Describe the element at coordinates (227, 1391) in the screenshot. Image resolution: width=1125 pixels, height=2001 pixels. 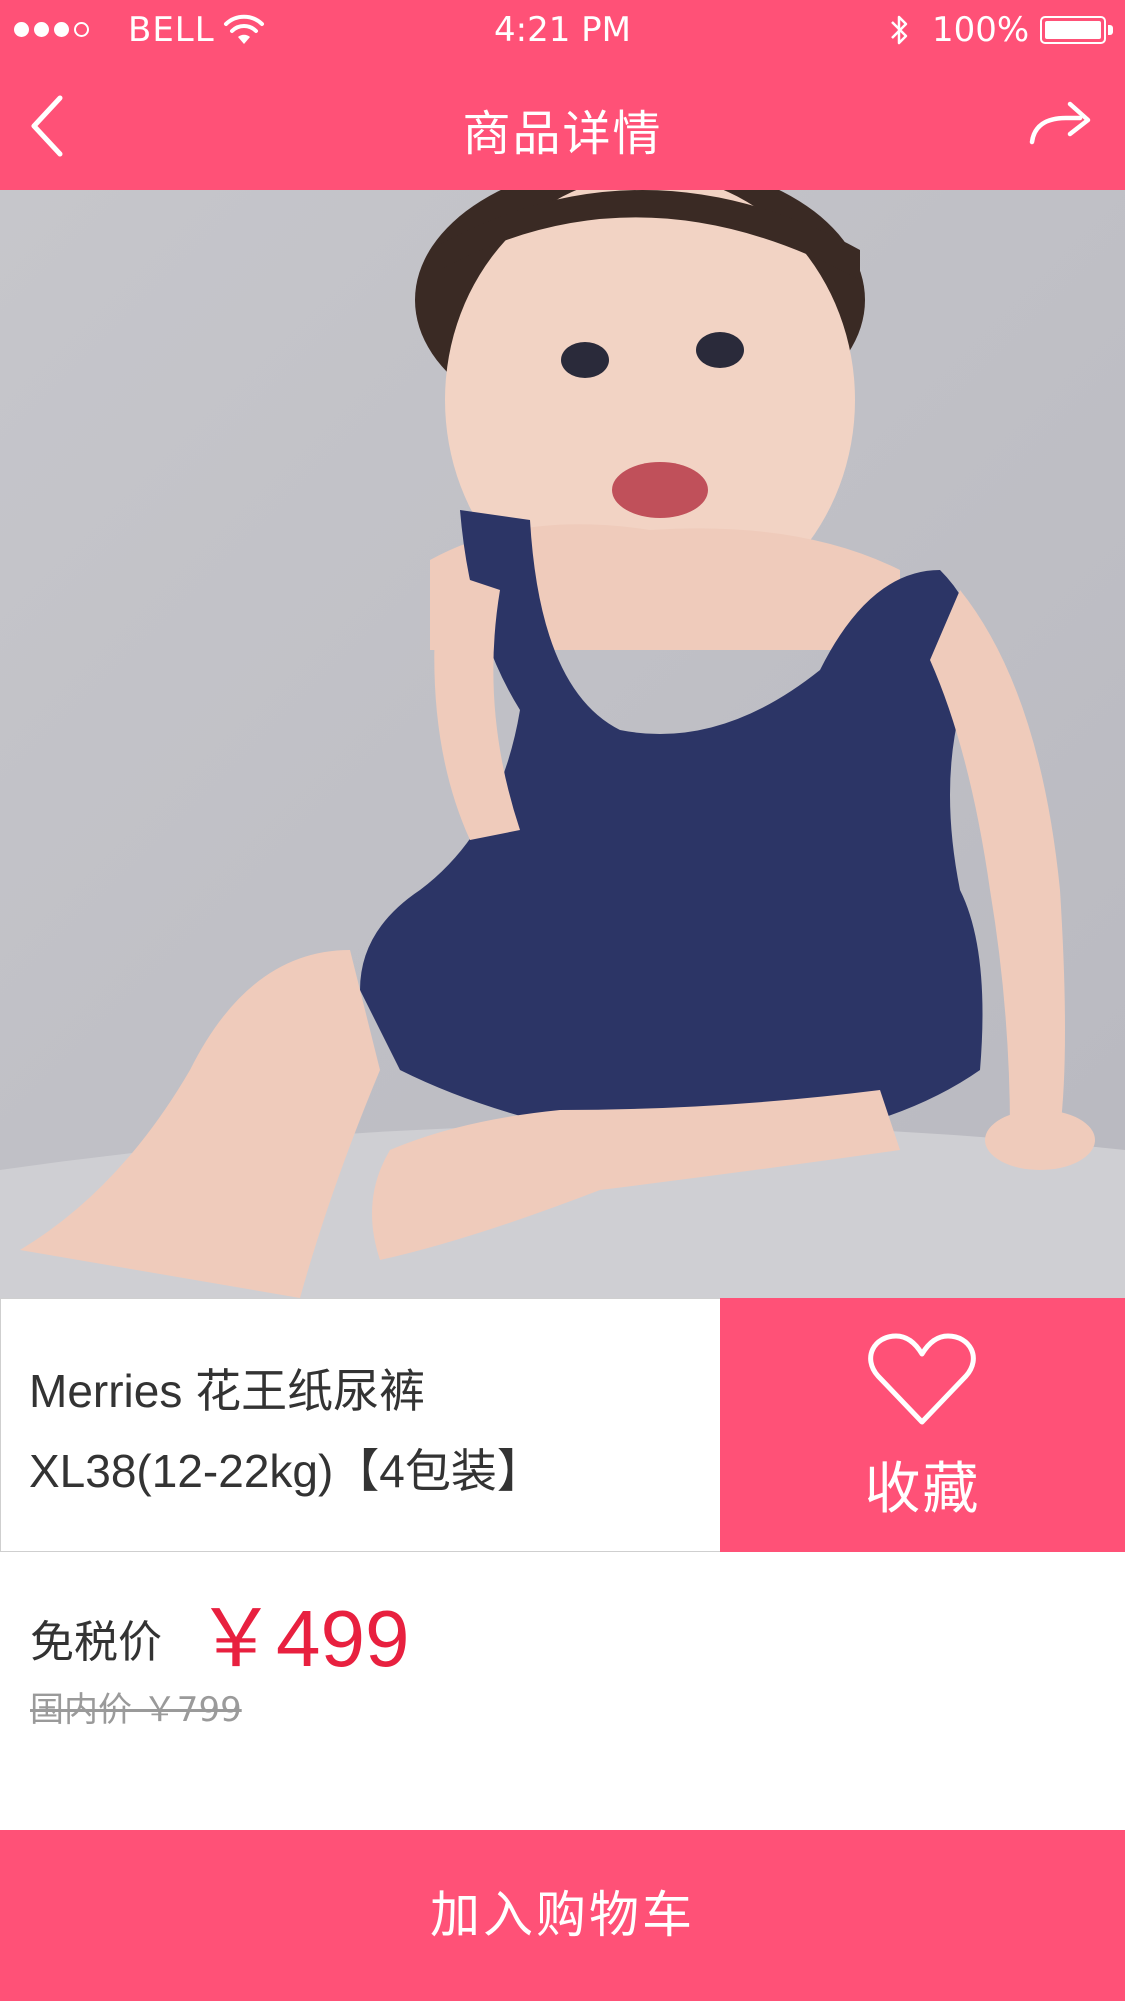
I see `product-title-line1: Merries 花王纸尿裤` at that location.